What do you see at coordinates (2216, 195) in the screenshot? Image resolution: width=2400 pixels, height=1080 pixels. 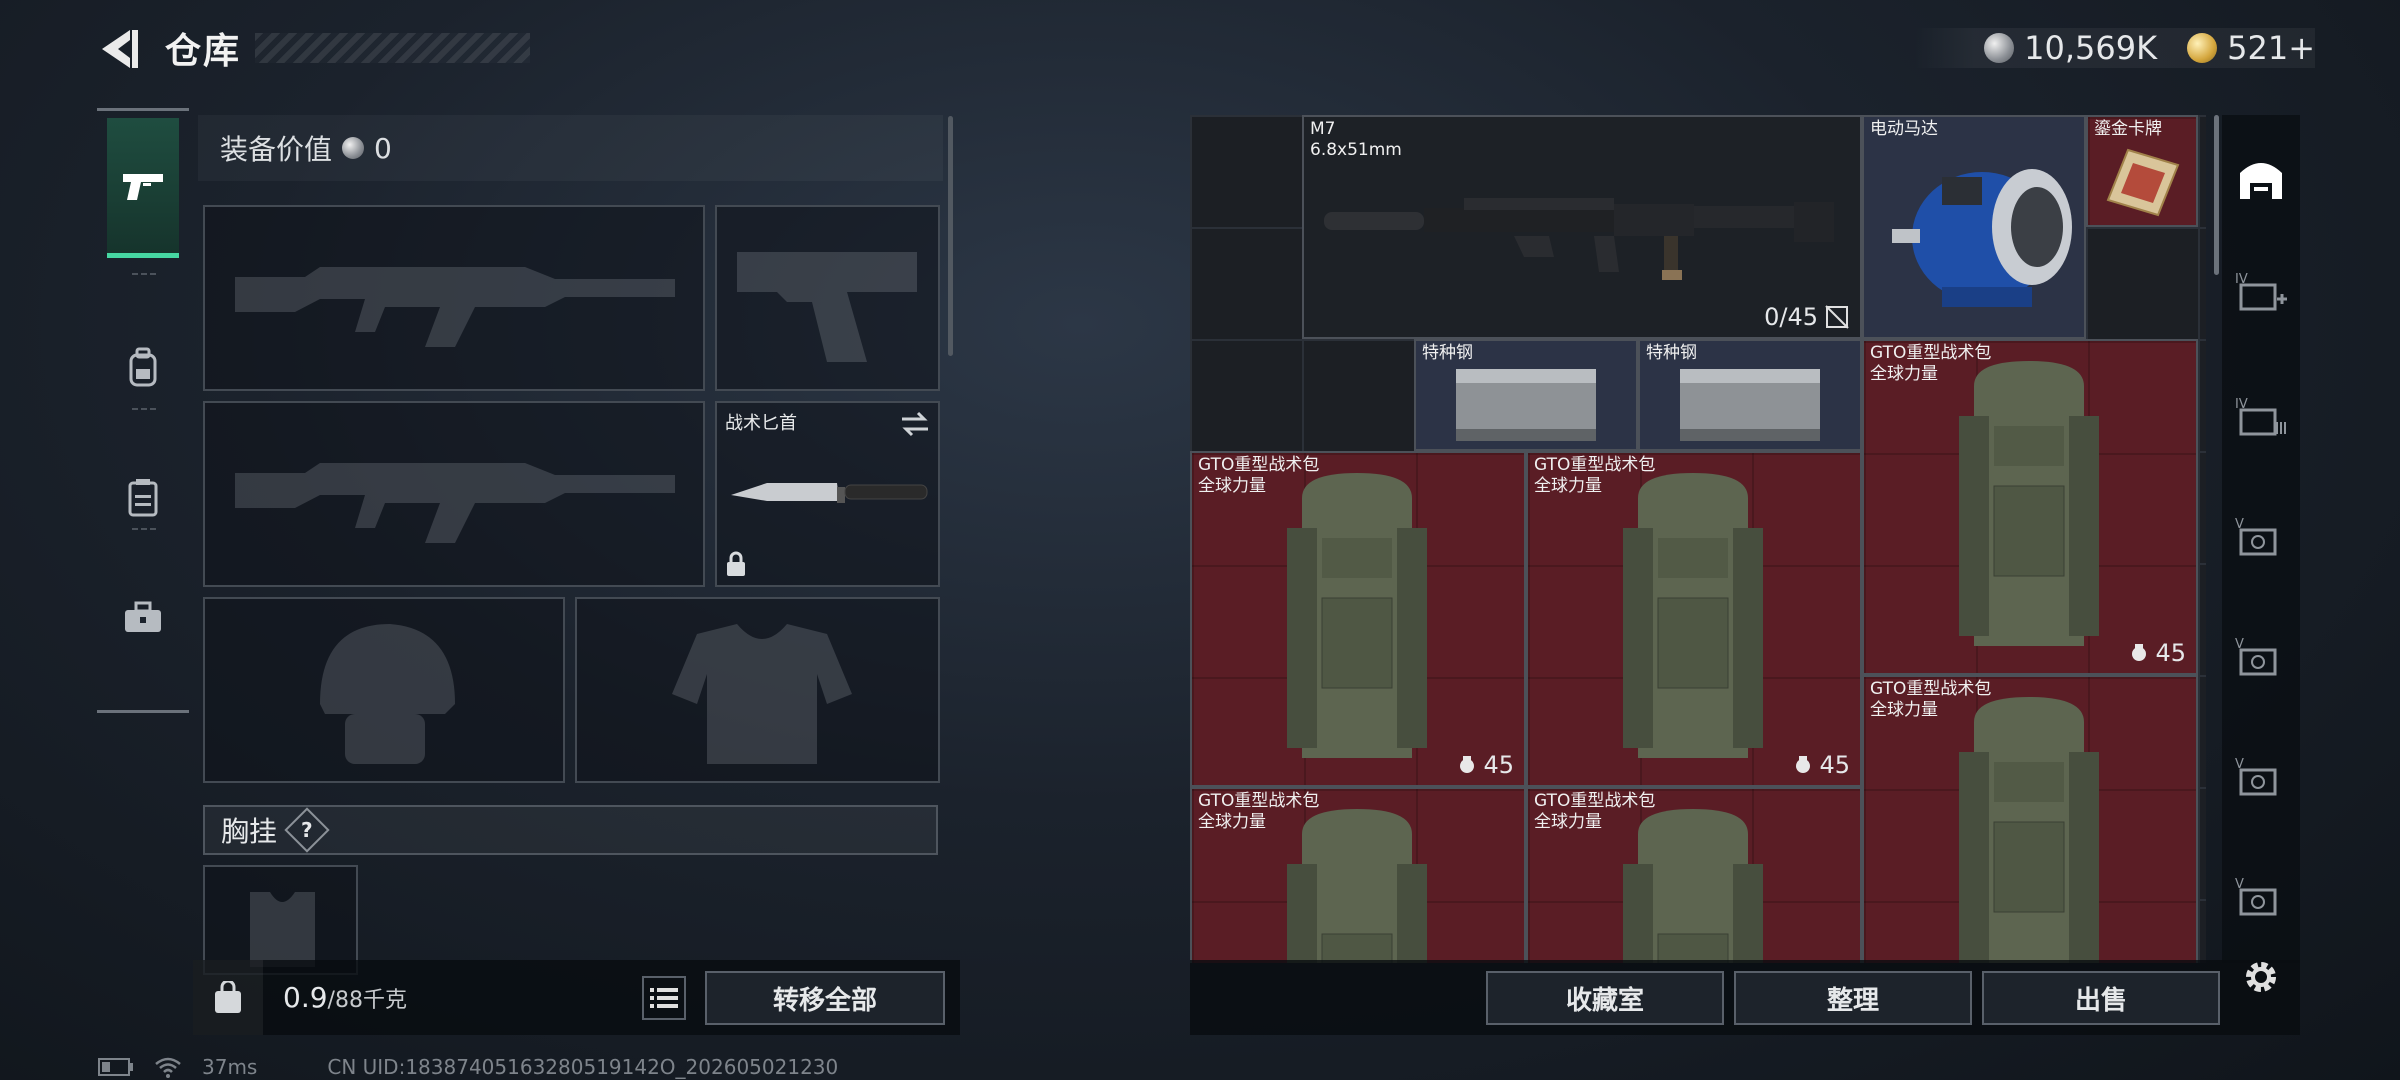 I see `storage-scrollbar` at bounding box center [2216, 195].